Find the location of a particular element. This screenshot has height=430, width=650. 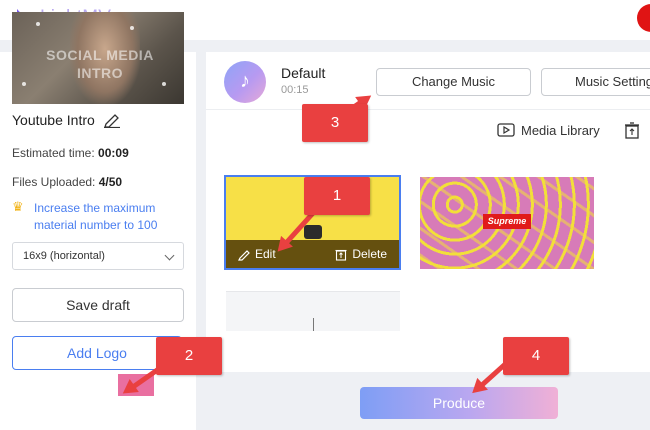

project-title-text: Youtube Intro is located at coordinates (53, 120).